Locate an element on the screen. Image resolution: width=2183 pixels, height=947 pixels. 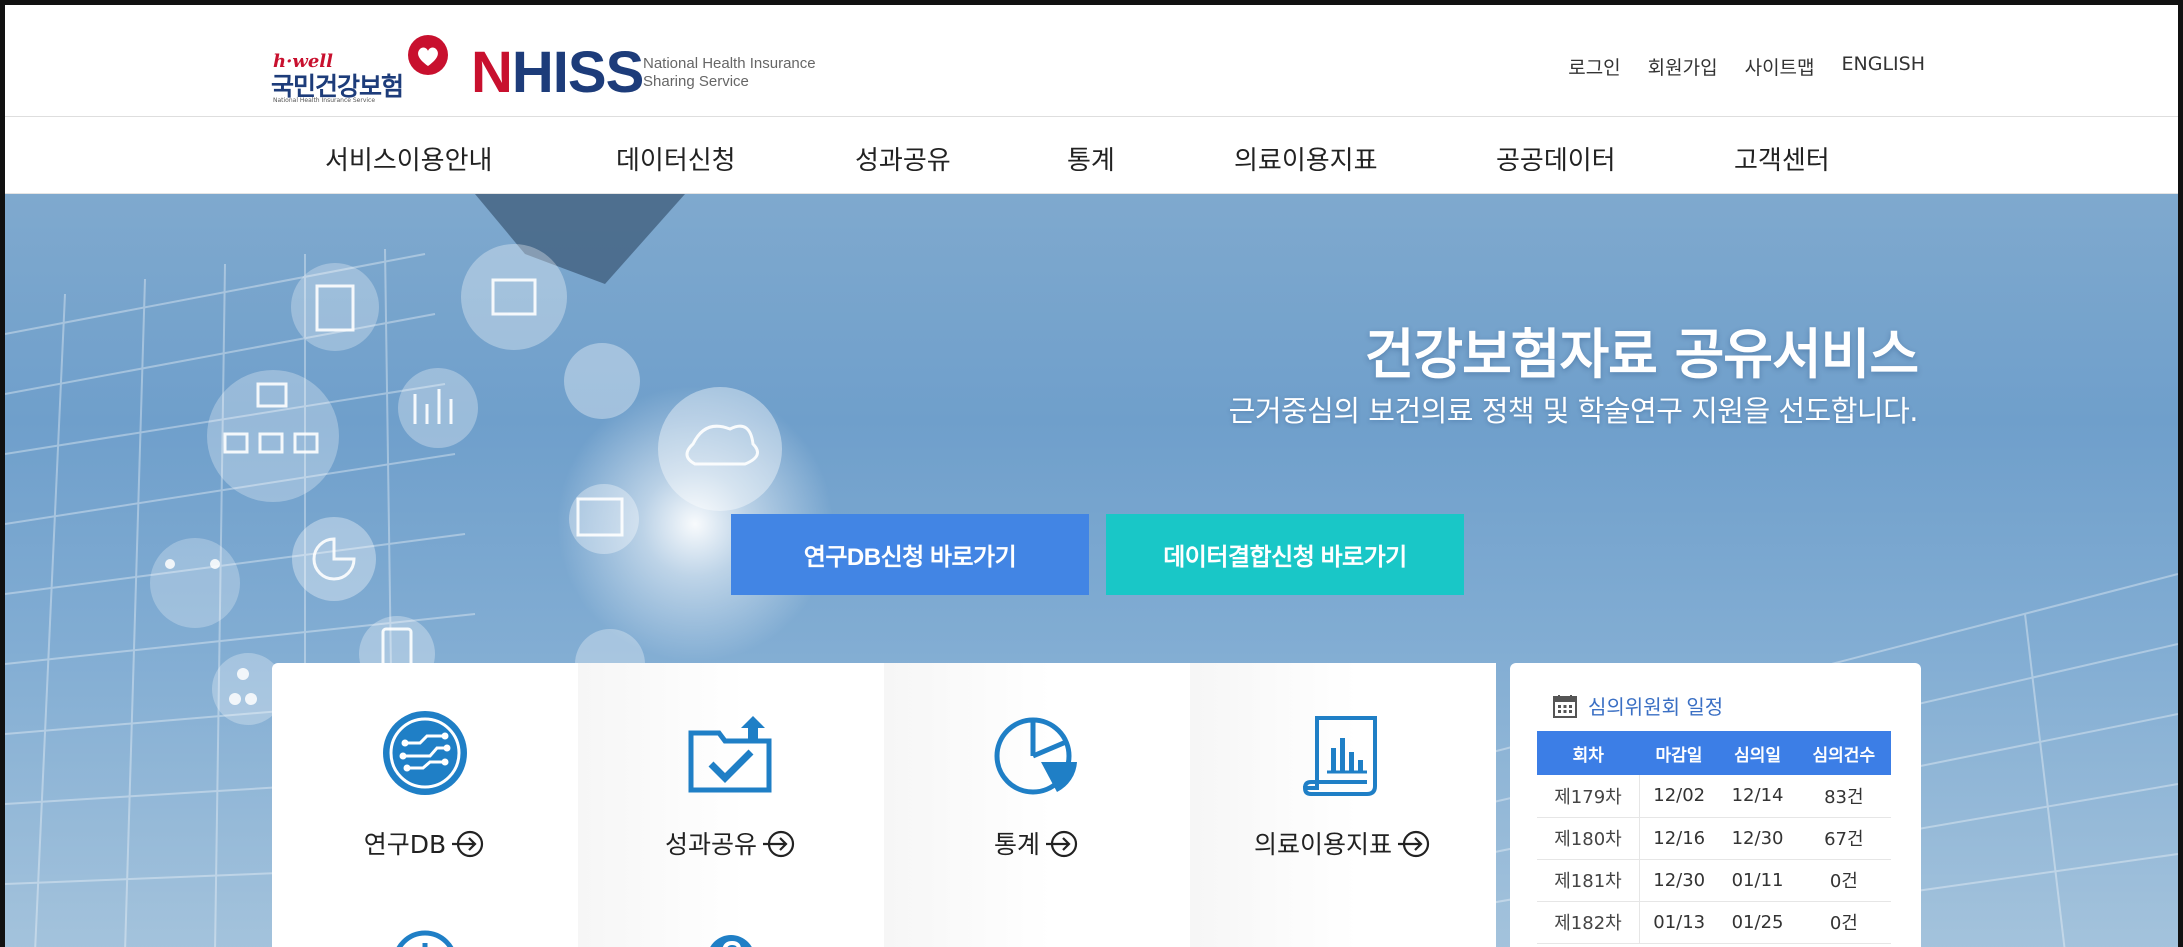
nav-item-service-guide: 서비스이용안내 is located at coordinates (408, 158).